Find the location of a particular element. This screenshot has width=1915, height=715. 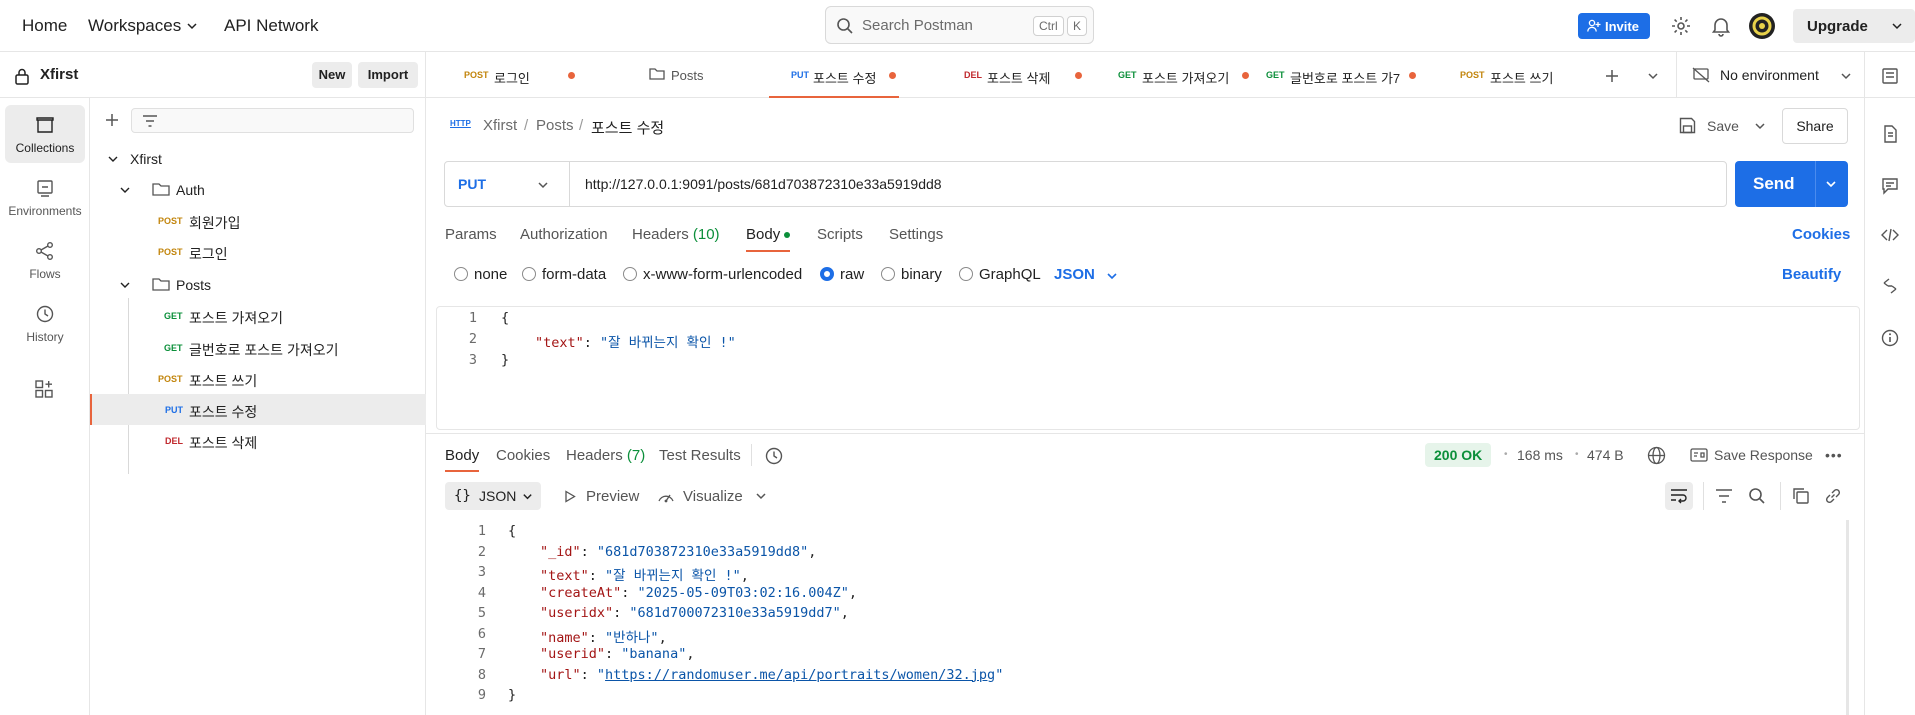

tab-delete-post: DEL 포스트 삭제 is located at coordinates (1004, 75).